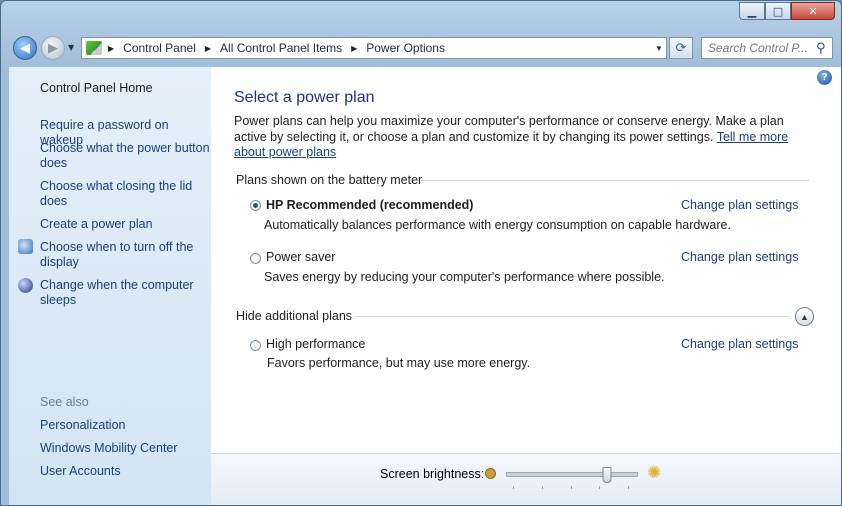  I want to click on plan-name-hp-recommended: HP Recommended (recommended), so click(369, 205).